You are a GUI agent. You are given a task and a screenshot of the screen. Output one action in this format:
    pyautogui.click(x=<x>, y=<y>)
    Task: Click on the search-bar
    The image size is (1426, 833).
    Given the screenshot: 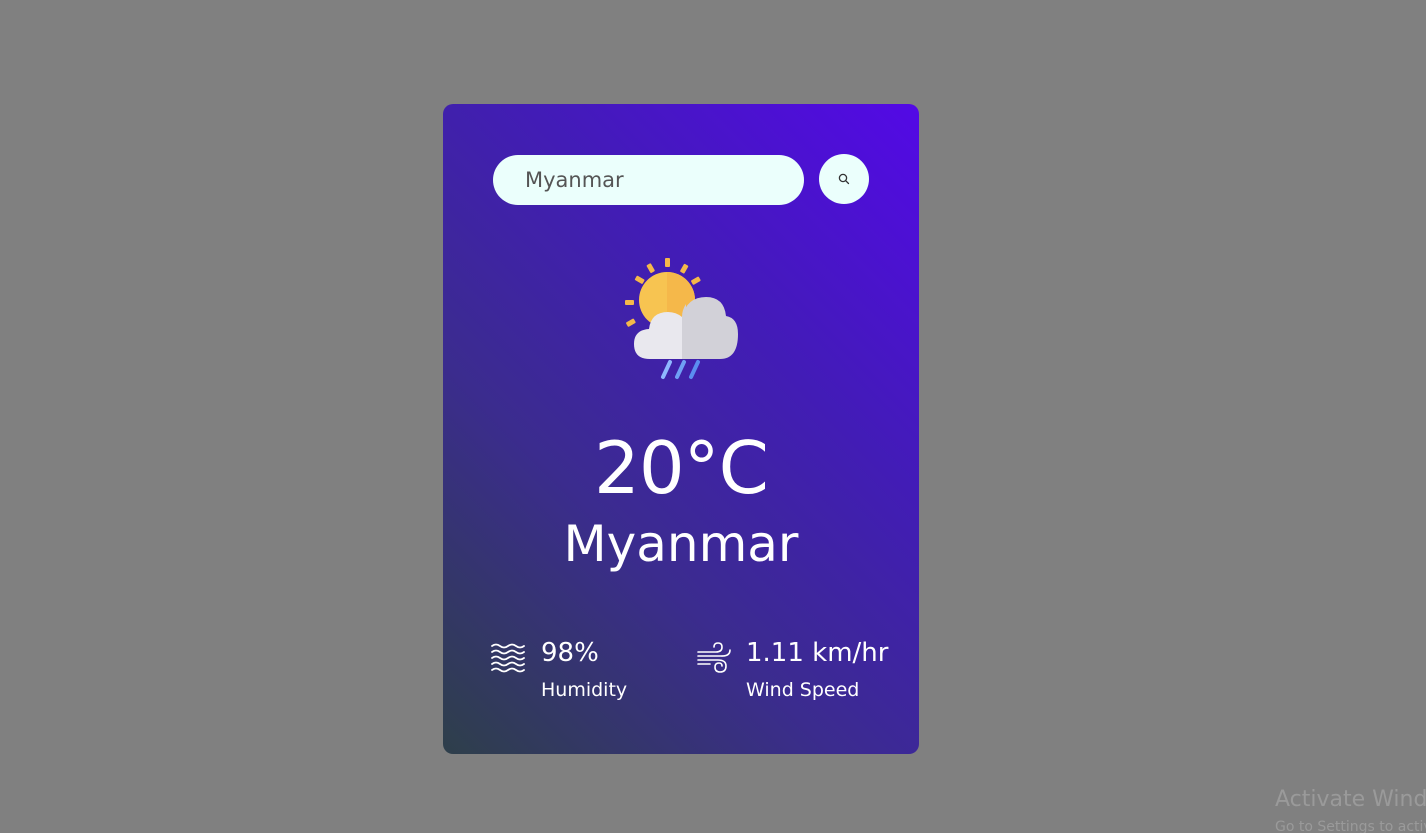 What is the action you would take?
    pyautogui.click(x=681, y=180)
    